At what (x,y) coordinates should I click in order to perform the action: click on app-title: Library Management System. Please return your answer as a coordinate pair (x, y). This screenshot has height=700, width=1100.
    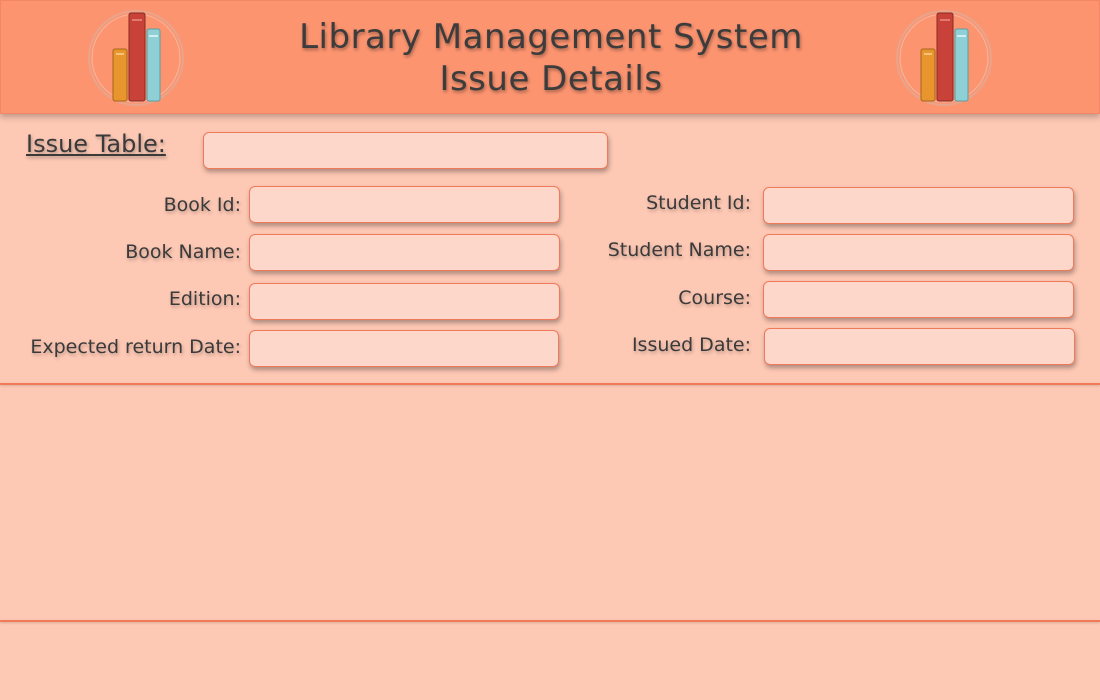
    Looking at the image, I should click on (551, 37).